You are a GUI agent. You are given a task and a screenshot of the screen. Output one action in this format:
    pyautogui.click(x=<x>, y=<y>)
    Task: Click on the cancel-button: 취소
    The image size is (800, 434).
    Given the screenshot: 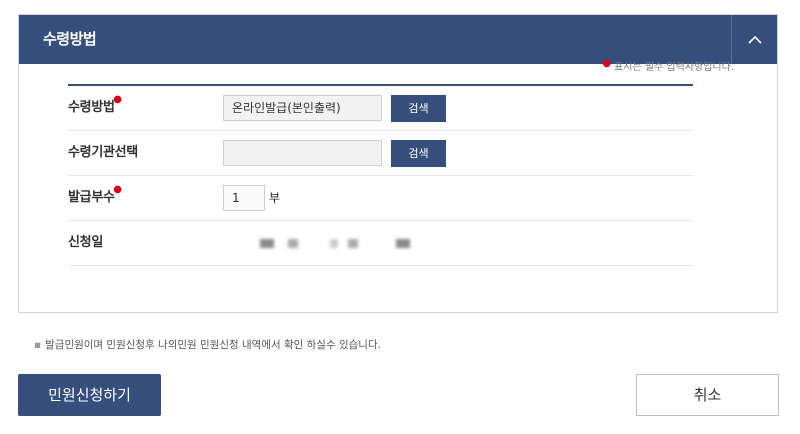 What is the action you would take?
    pyautogui.click(x=707, y=395)
    